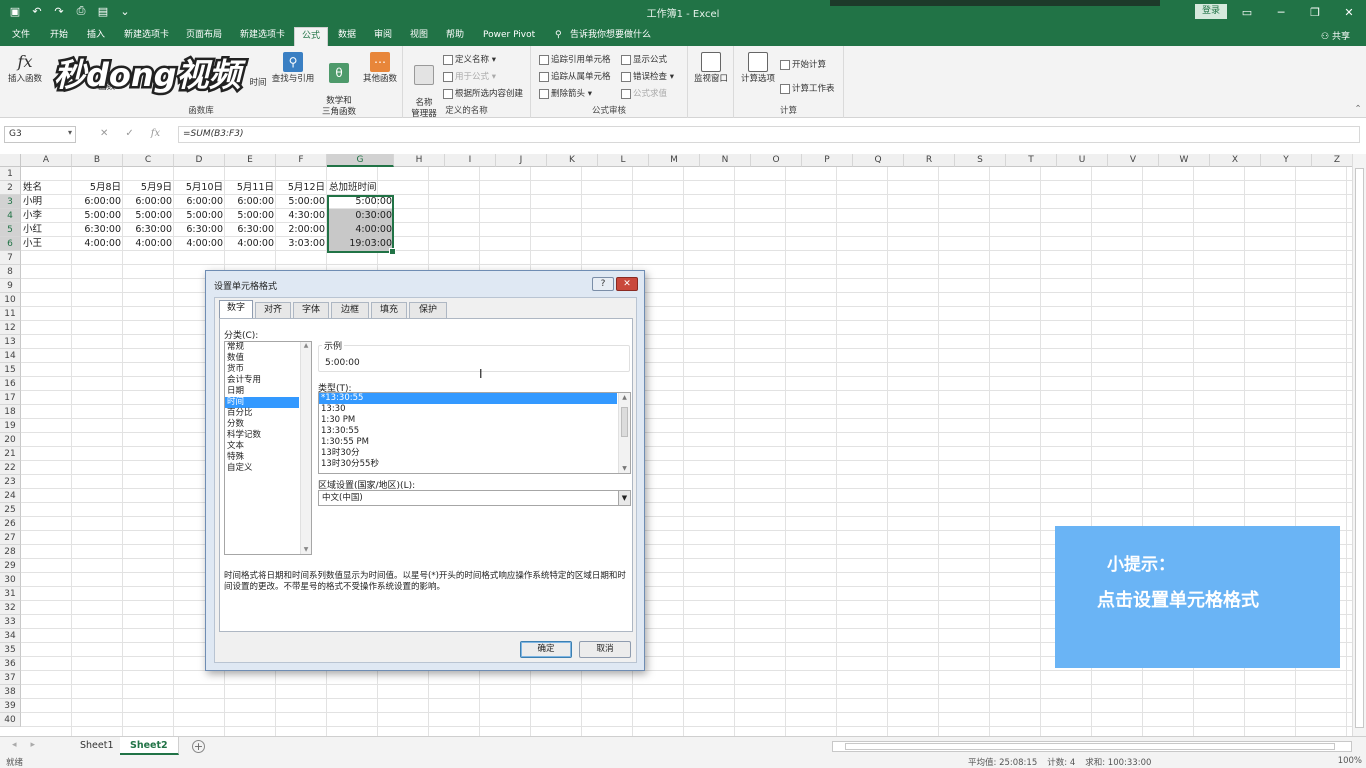 The image size is (1366, 768). Describe the element at coordinates (758, 68) in the screenshot. I see `calculation-options-button: 计算选项` at that location.